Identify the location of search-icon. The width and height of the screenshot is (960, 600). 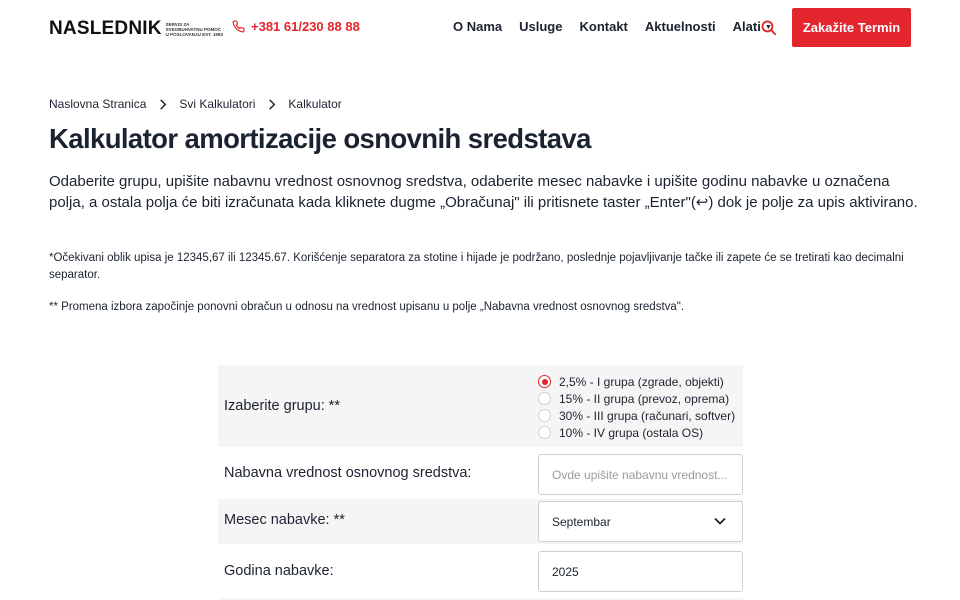
(769, 28).